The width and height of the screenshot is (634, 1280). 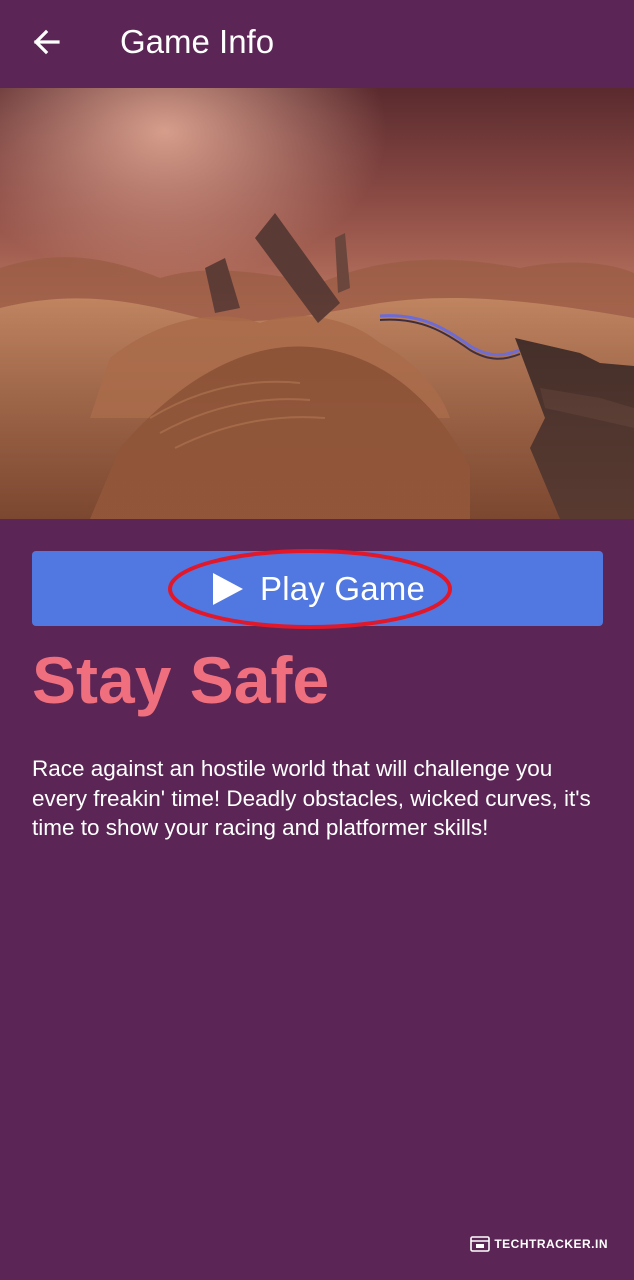 I want to click on game-title: Stay Safe, so click(x=181, y=680).